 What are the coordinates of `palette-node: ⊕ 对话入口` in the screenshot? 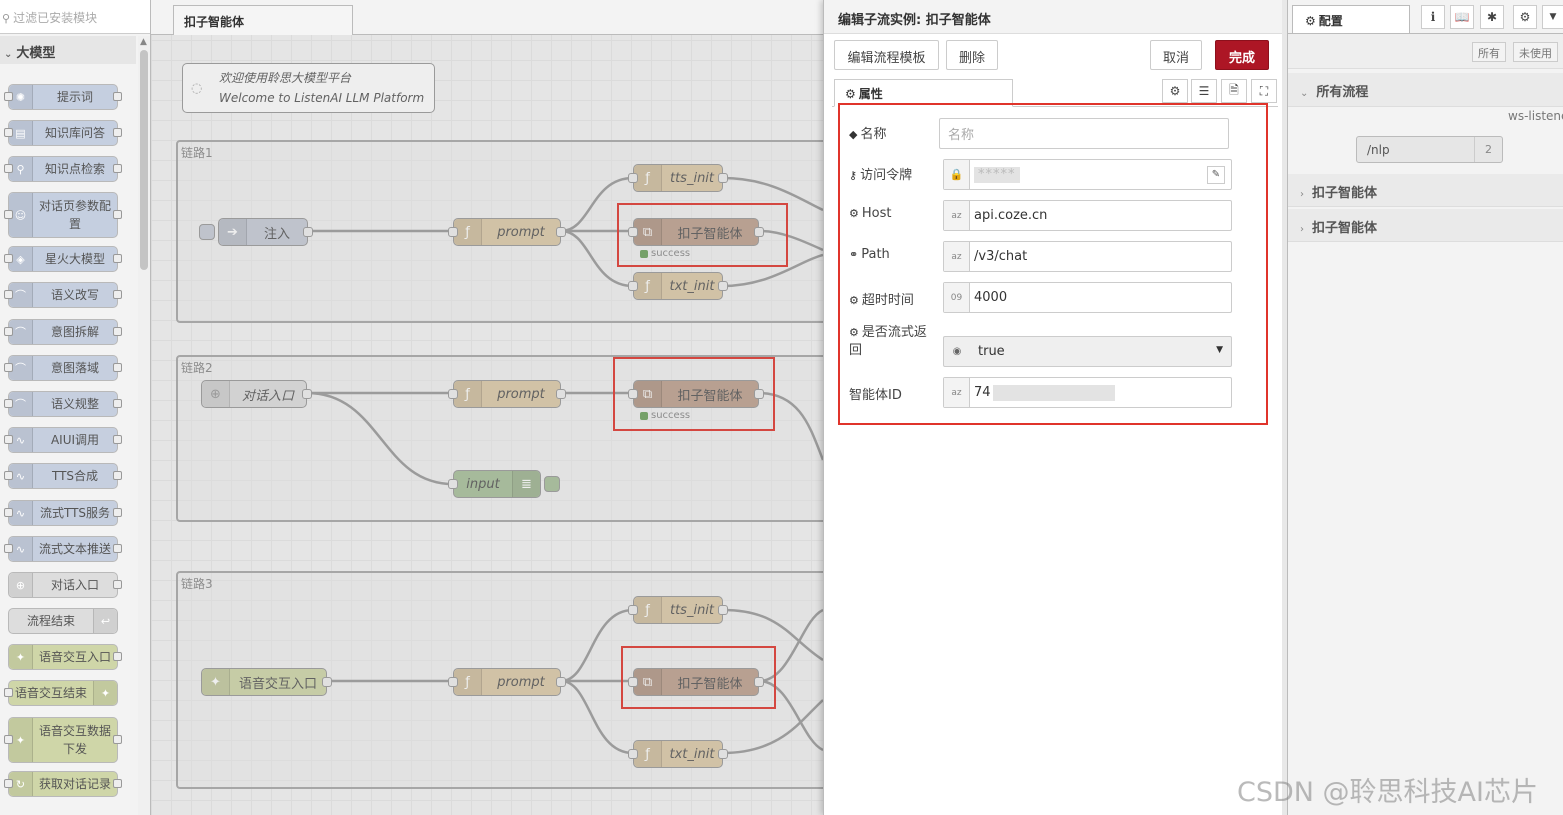 It's located at (65, 585).